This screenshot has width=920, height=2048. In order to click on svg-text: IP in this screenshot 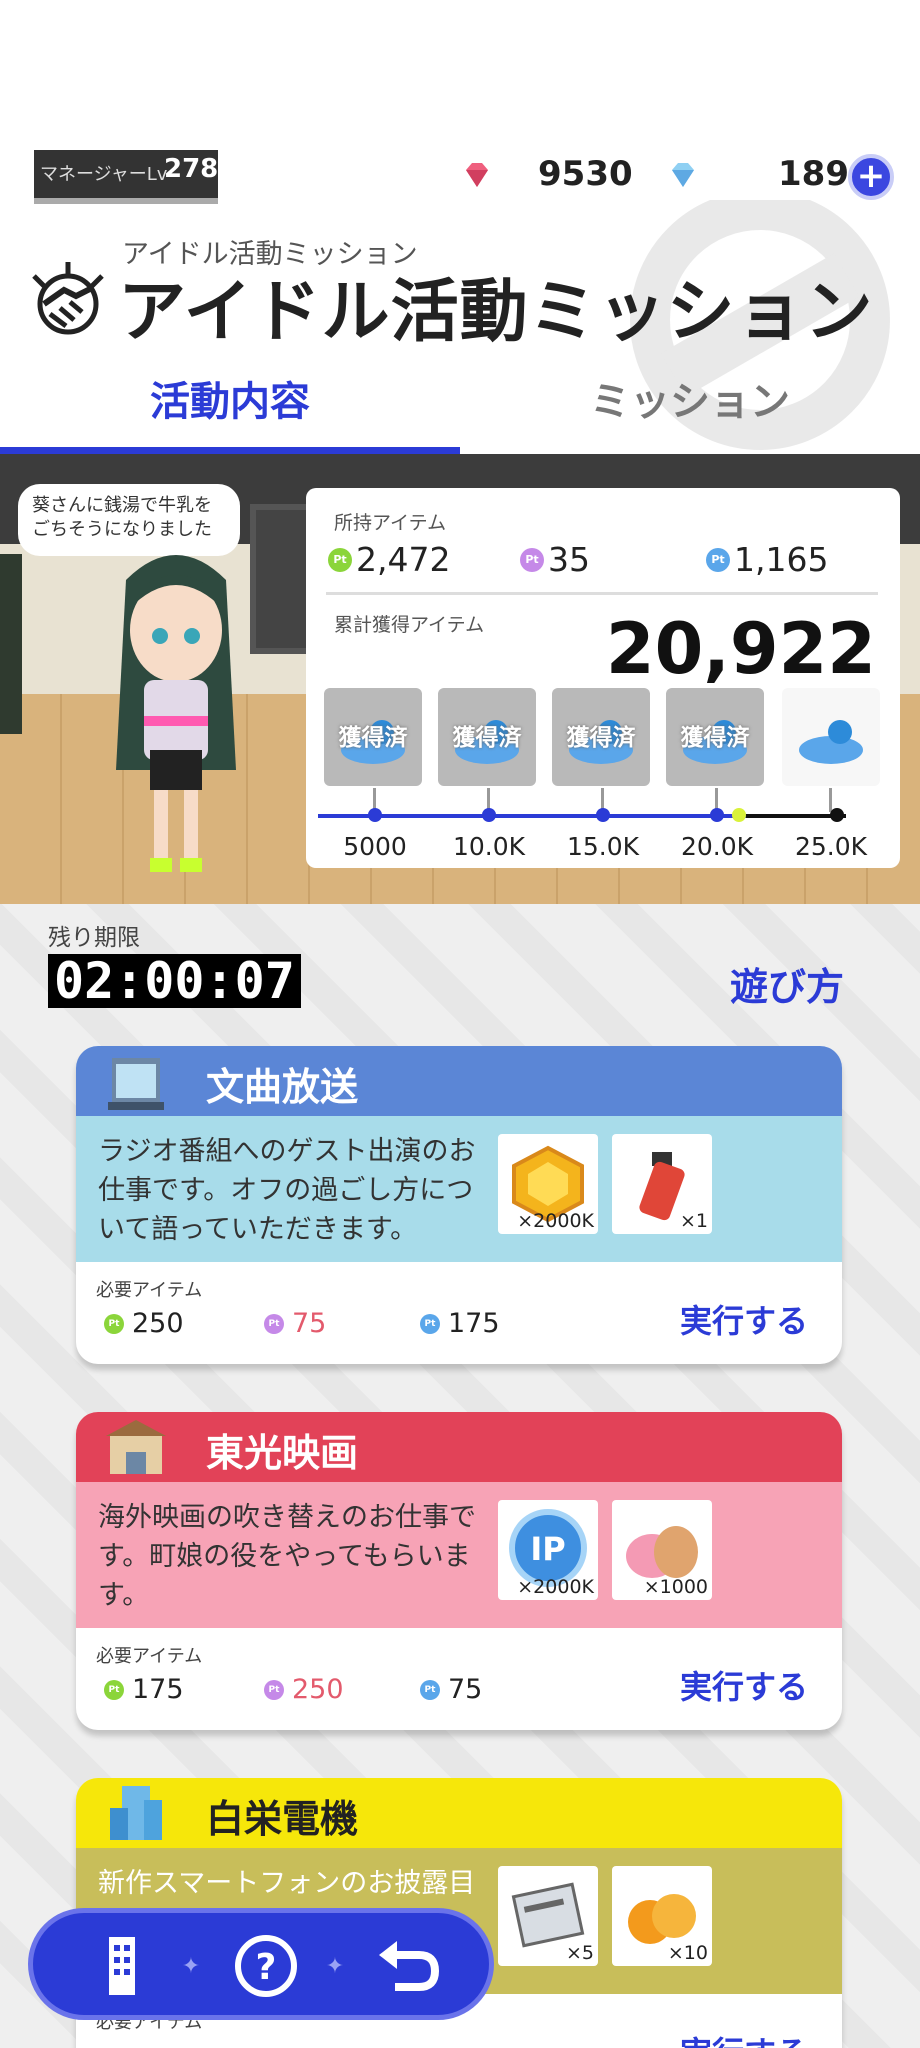, I will do `click(547, 1549)`.